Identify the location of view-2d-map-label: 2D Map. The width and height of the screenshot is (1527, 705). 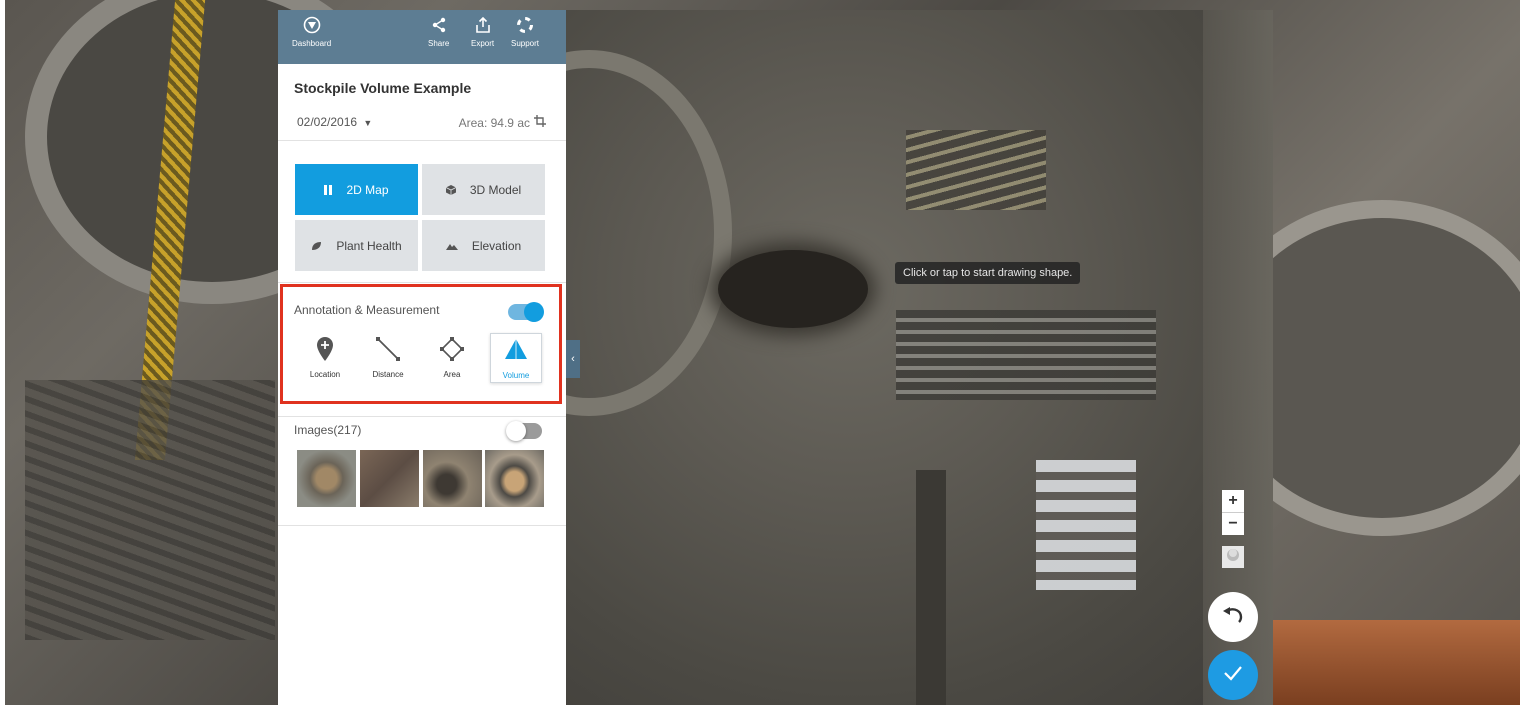
(367, 189).